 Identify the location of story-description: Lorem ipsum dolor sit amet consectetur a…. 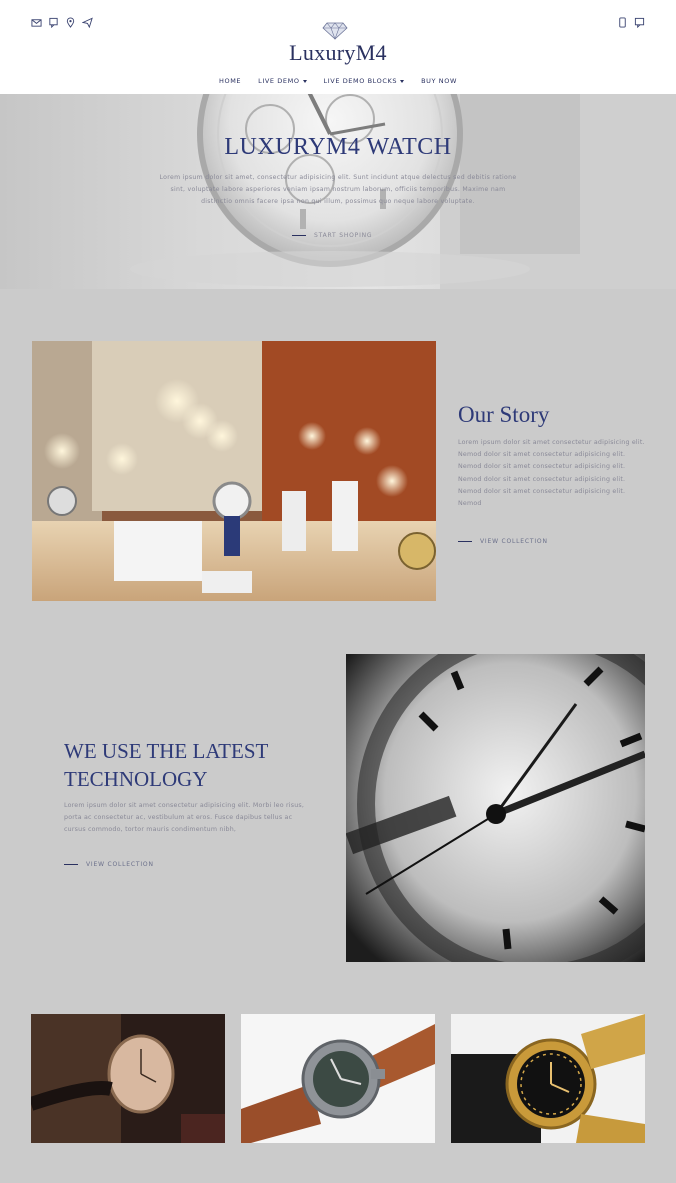
(551, 473).